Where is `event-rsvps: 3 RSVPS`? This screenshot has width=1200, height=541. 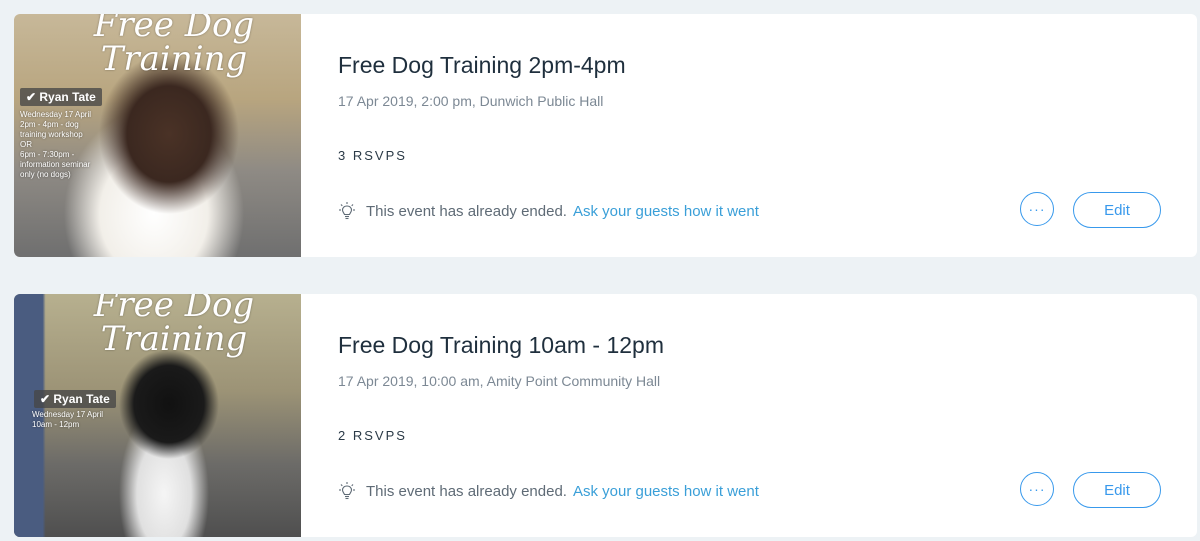 event-rsvps: 3 RSVPS is located at coordinates (372, 155).